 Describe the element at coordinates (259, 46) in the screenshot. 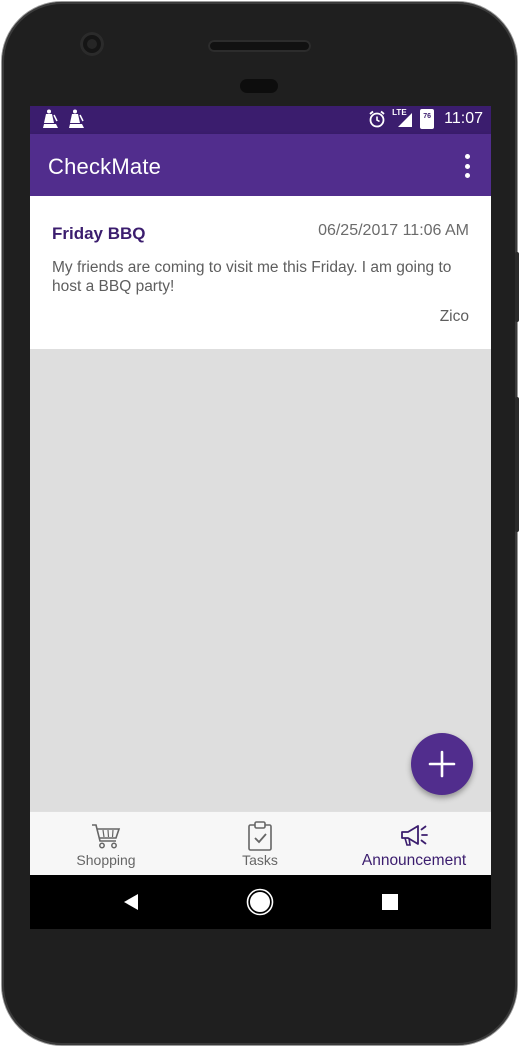

I see `earpiece-speaker` at that location.